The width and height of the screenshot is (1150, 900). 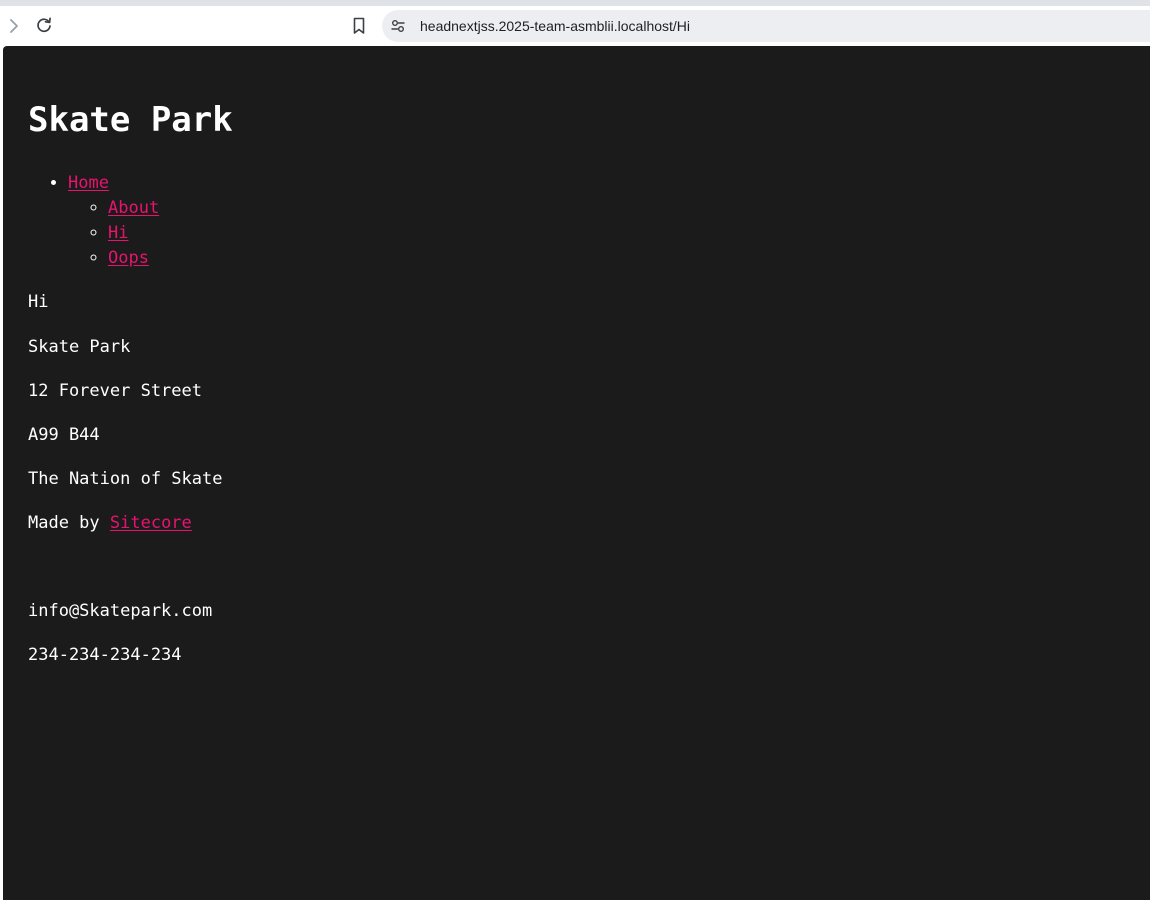 I want to click on contact-email: info@Skatepark.com, so click(x=120, y=611).